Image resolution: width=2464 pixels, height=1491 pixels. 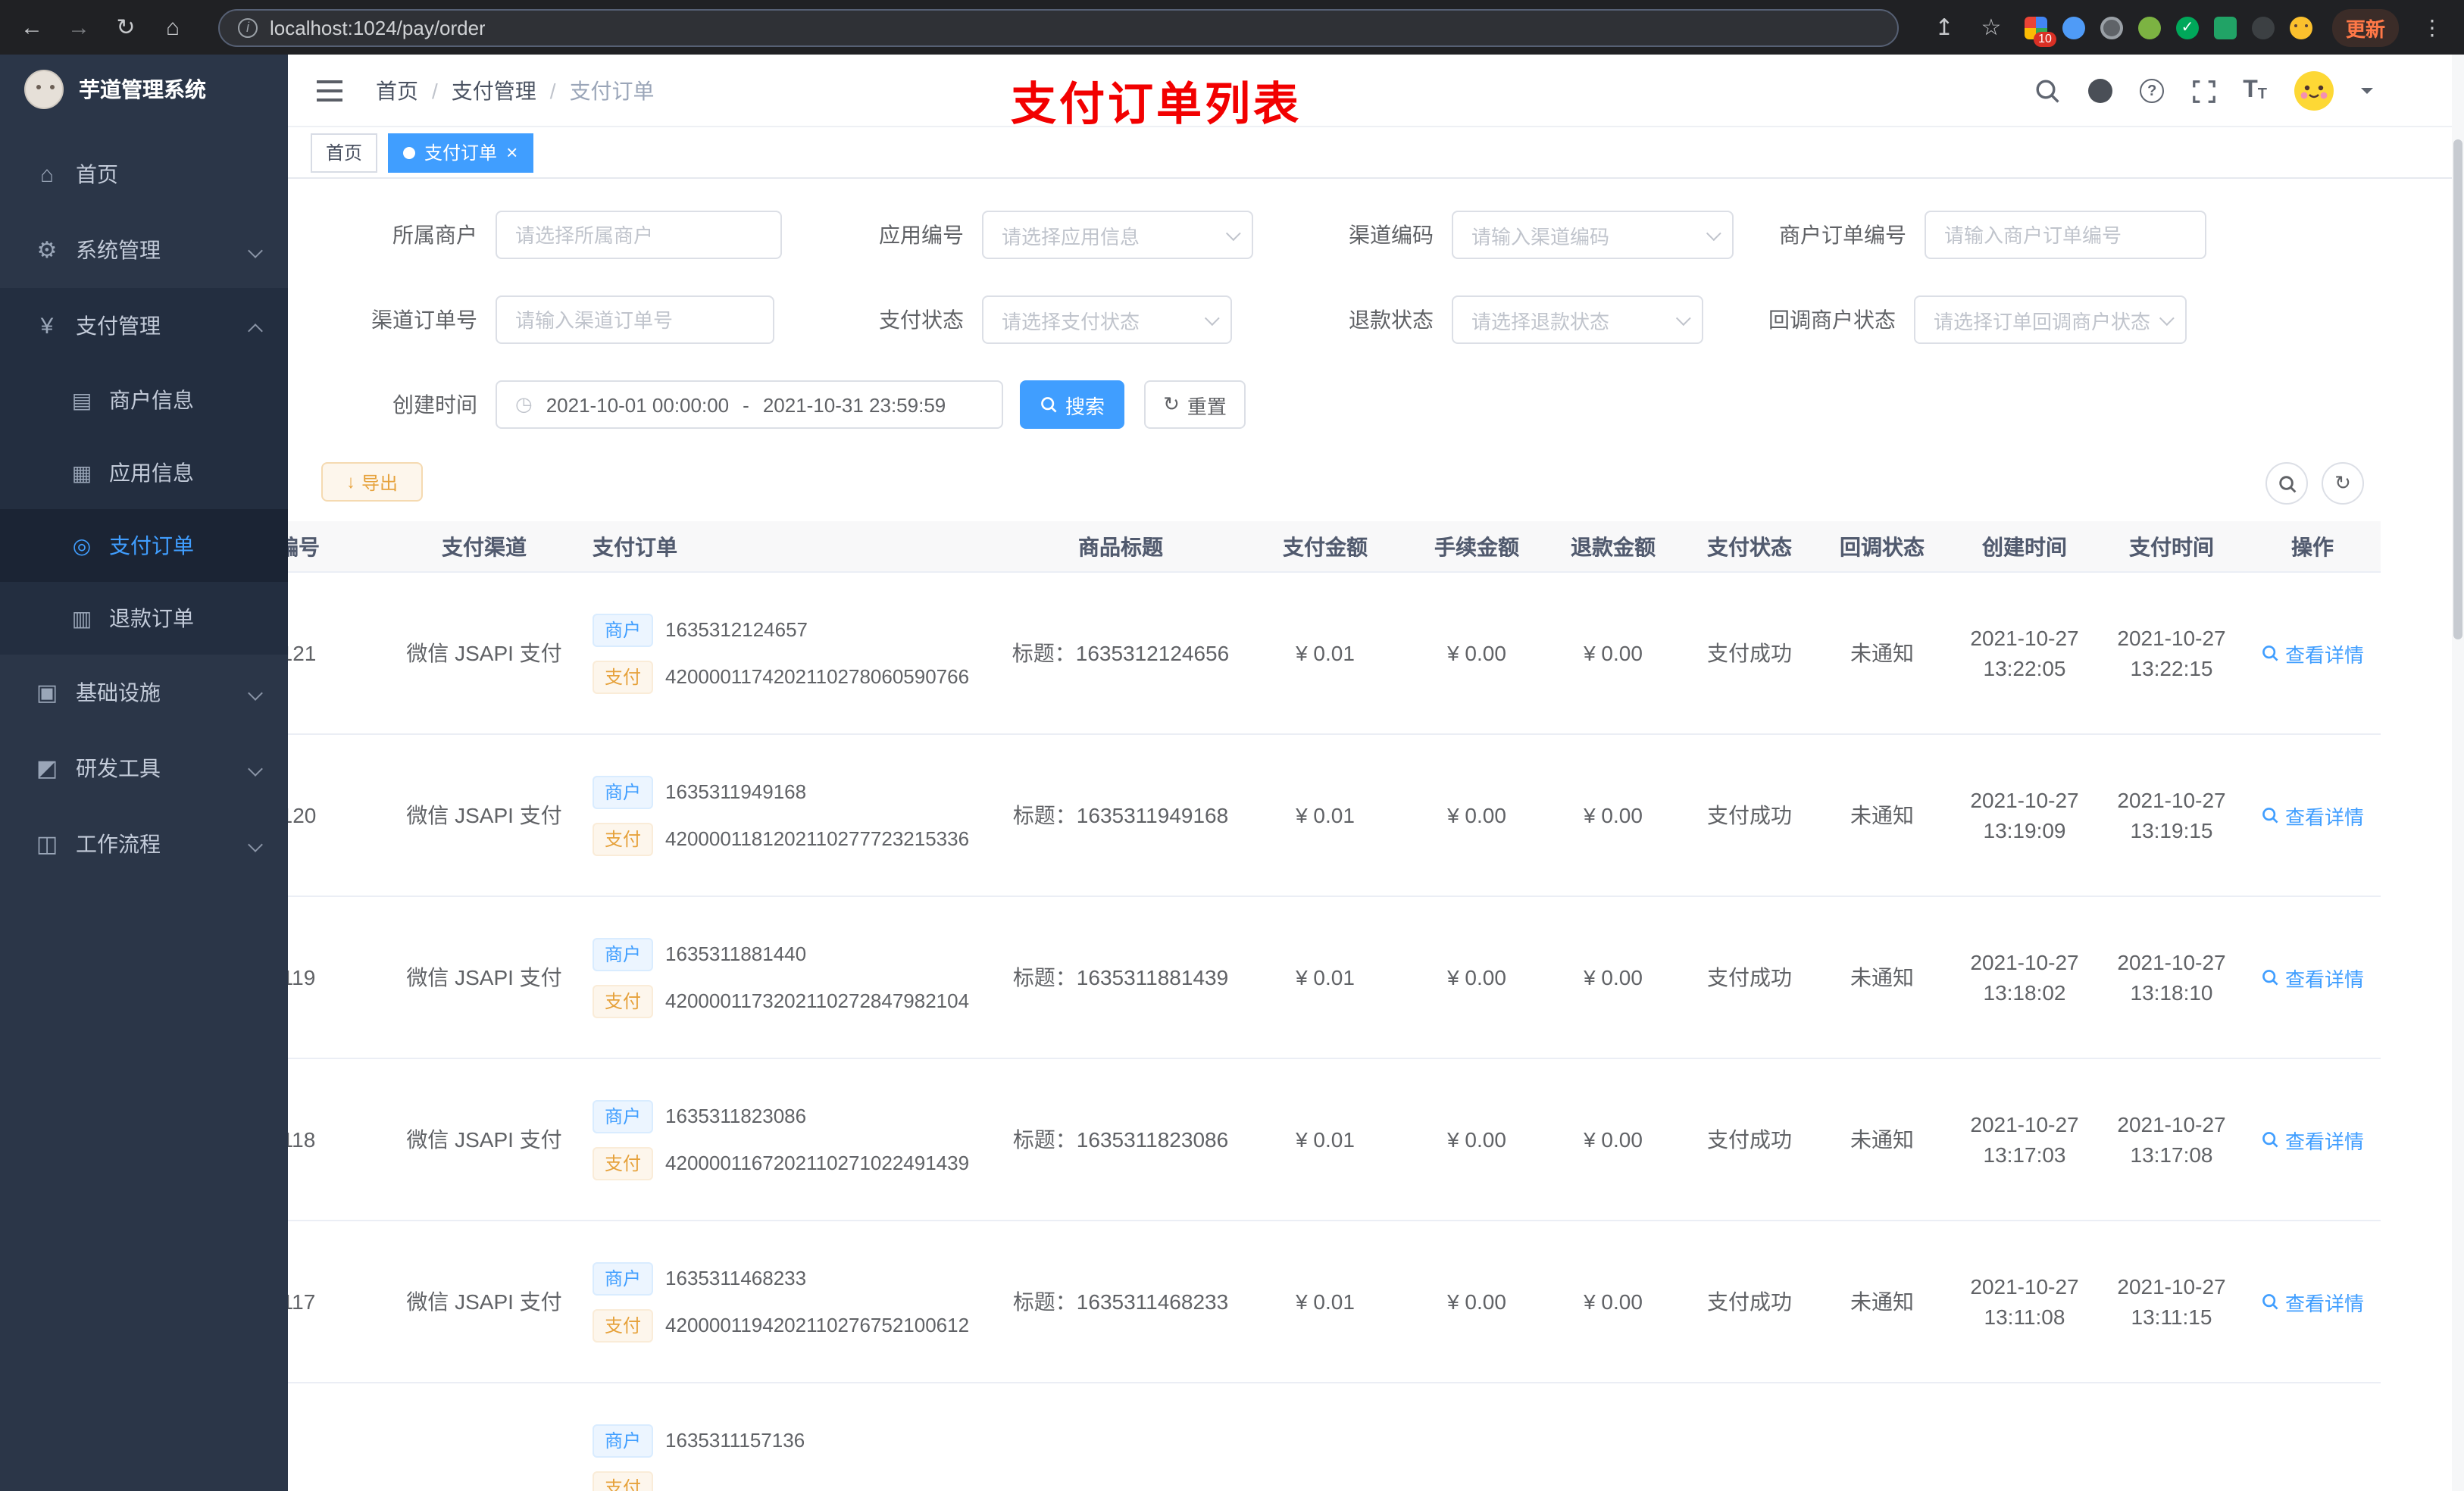 I want to click on browser-update-button: 更新, so click(x=2365, y=27).